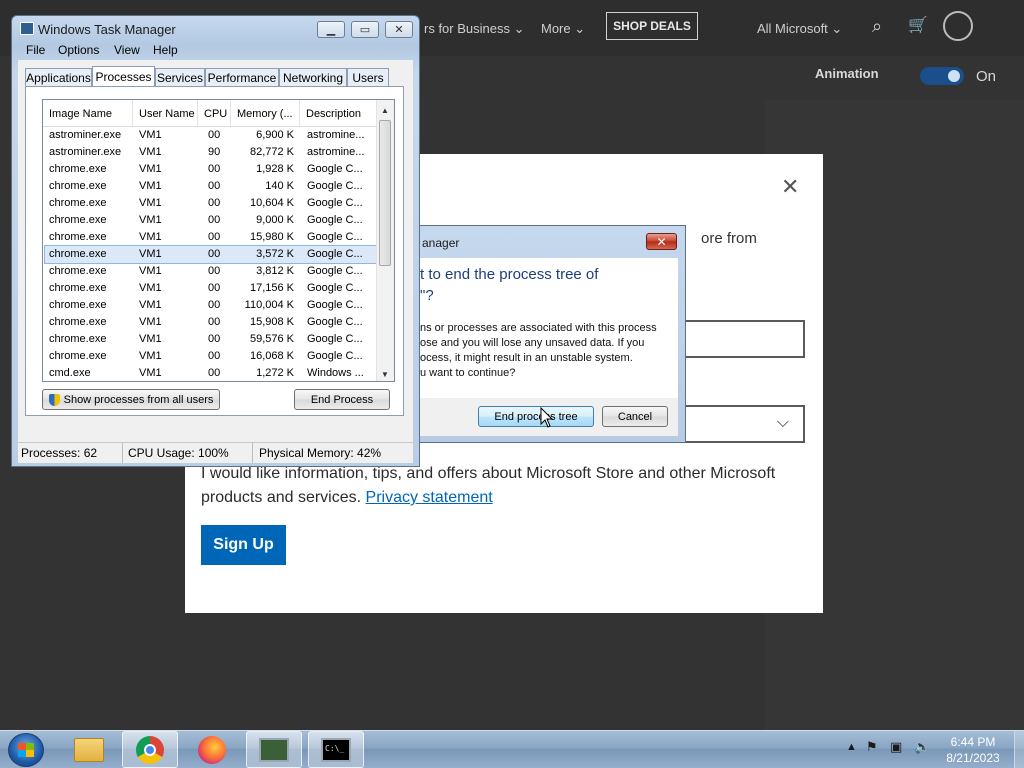 The height and width of the screenshot is (768, 1024). Describe the element at coordinates (275, 135) in the screenshot. I see `cell-mem: 6,900 K` at that location.